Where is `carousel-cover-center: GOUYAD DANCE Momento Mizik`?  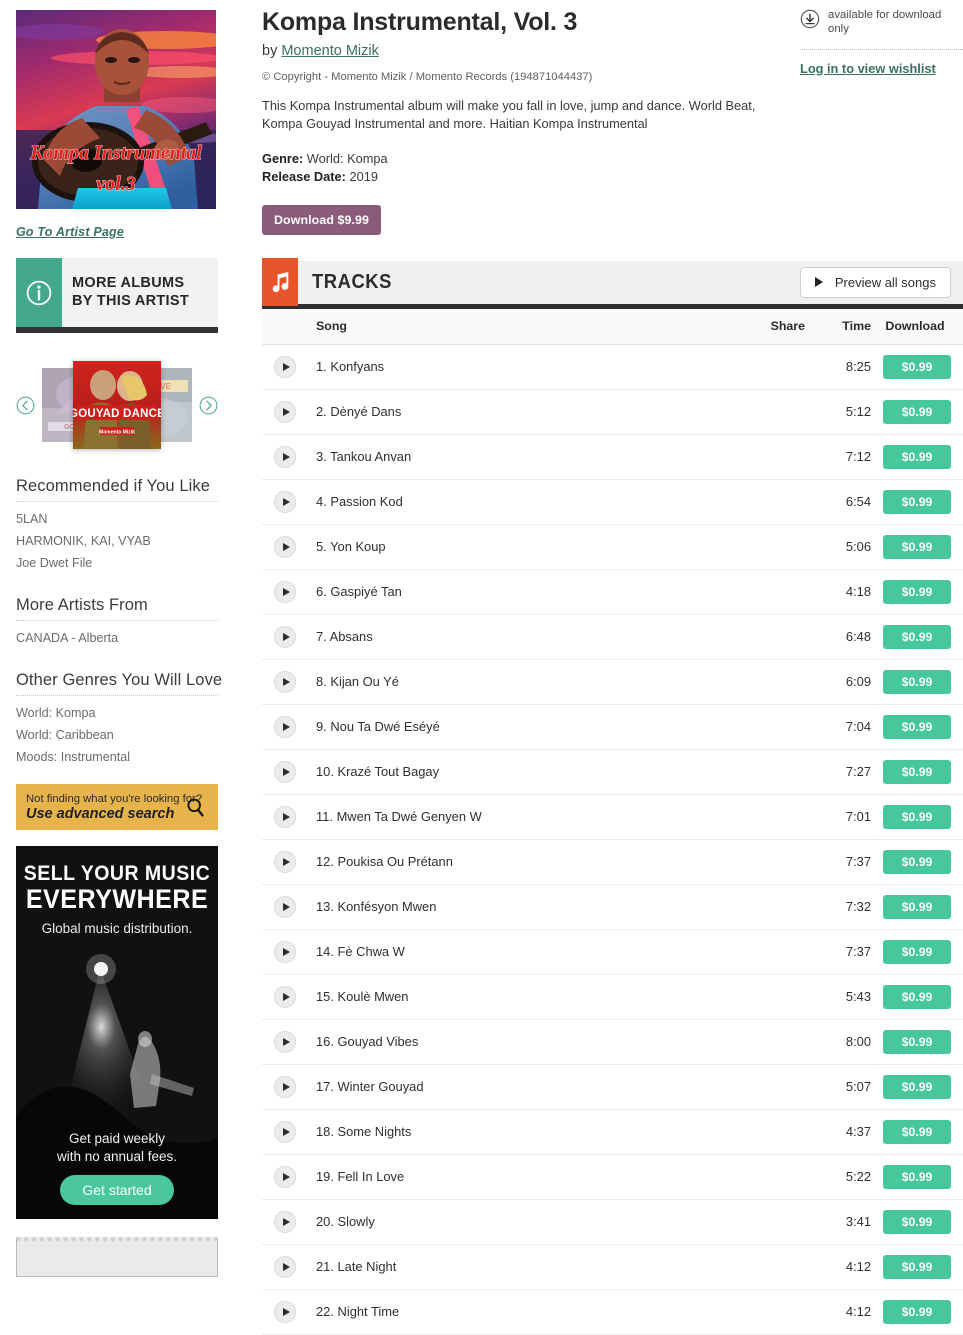 carousel-cover-center: GOUYAD DANCE Momento Mizik is located at coordinates (117, 405).